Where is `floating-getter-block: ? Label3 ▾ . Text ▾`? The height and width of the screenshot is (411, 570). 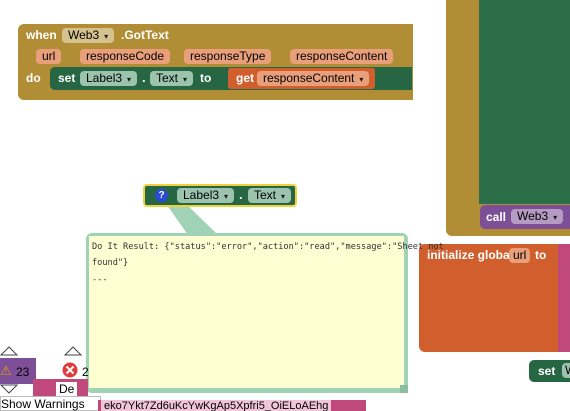 floating-getter-block: ? Label3 ▾ . Text ▾ is located at coordinates (220, 195).